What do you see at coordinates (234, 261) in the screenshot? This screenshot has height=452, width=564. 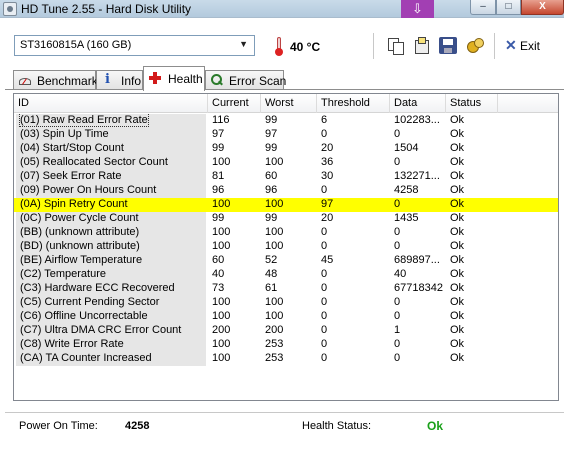 I see `cell-current: 60` at bounding box center [234, 261].